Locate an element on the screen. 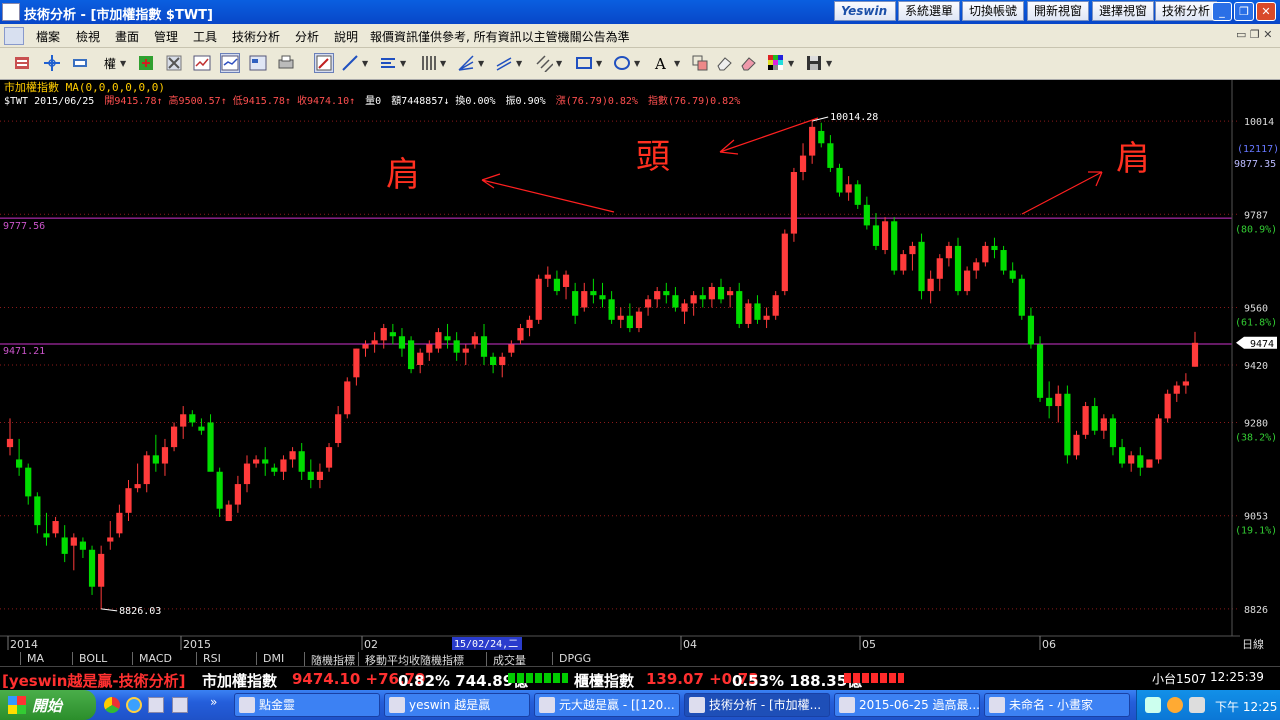 This screenshot has width=1280, height=720. tab-dpgg: DPGG is located at coordinates (577, 658).